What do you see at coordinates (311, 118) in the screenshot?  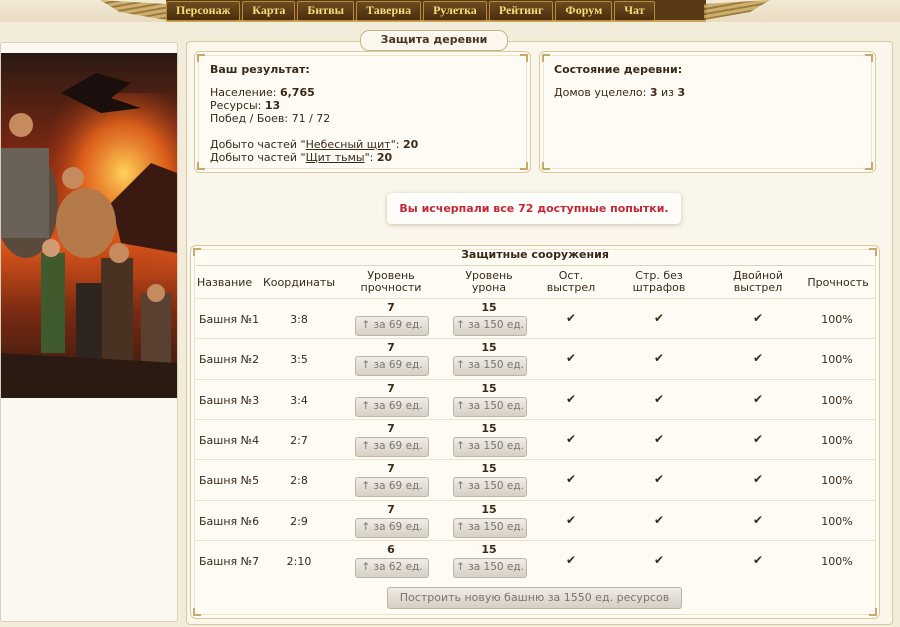 I see `wins-value: 71 / 72` at bounding box center [311, 118].